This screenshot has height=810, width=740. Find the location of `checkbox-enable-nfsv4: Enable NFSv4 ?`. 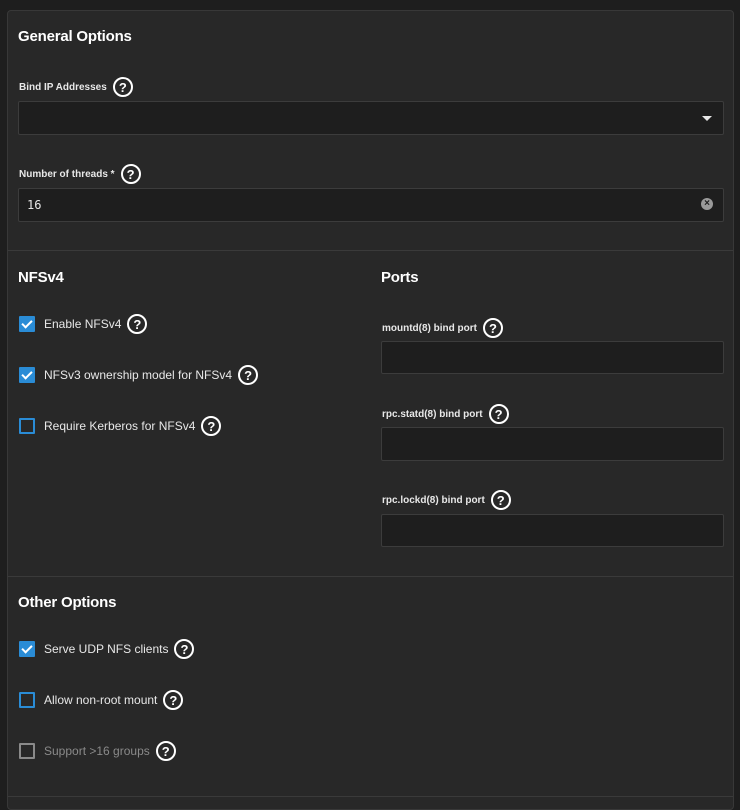

checkbox-enable-nfsv4: Enable NFSv4 ? is located at coordinates (83, 324).